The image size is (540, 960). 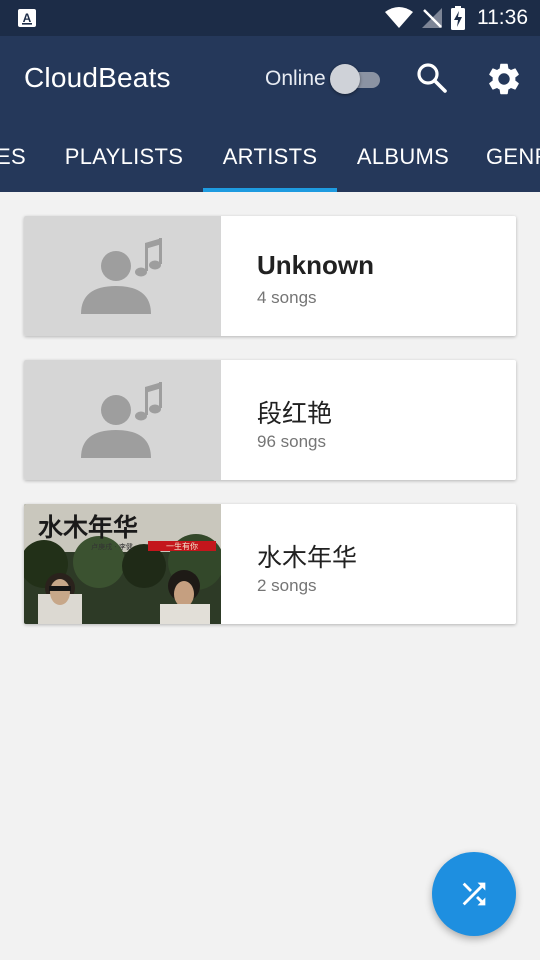 I want to click on tab-genres: GENRES, so click(x=513, y=157).